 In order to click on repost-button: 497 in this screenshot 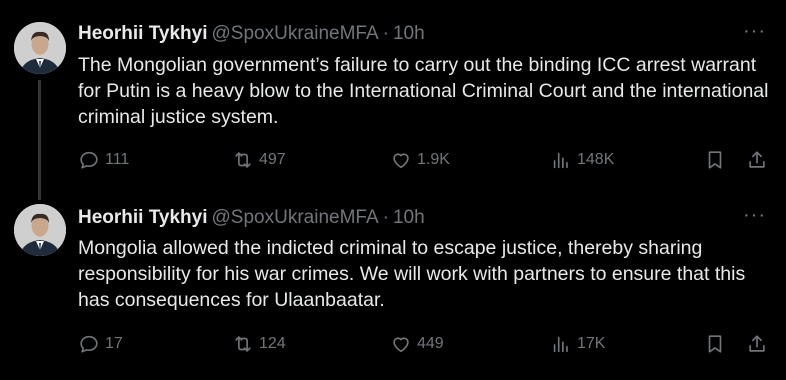, I will do `click(259, 160)`.